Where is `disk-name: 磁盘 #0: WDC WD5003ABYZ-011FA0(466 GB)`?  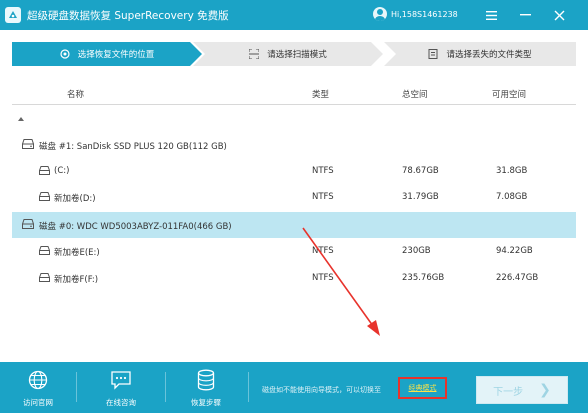 disk-name: 磁盘 #0: WDC WD5003ABYZ-011FA0(466 GB) is located at coordinates (135, 227).